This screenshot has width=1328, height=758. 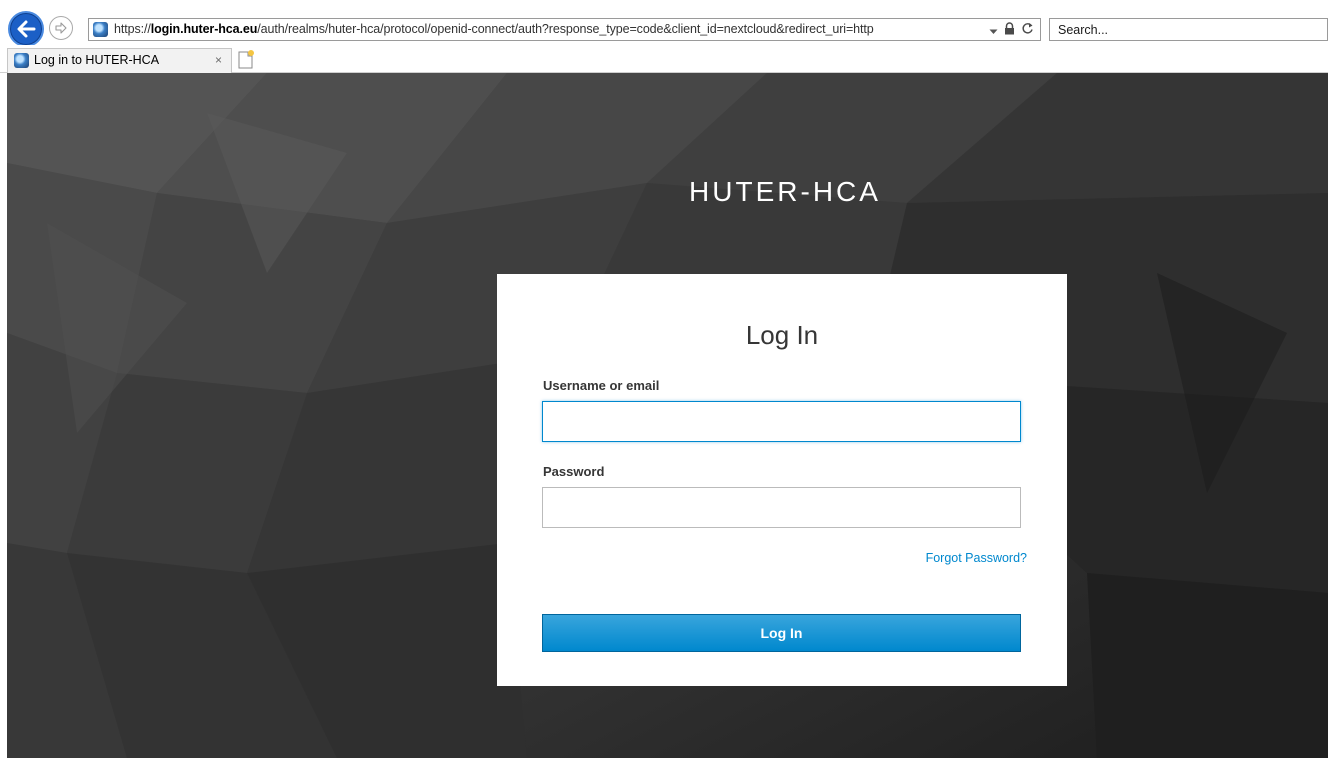 I want to click on arrow-left-icon, so click(x=26, y=29).